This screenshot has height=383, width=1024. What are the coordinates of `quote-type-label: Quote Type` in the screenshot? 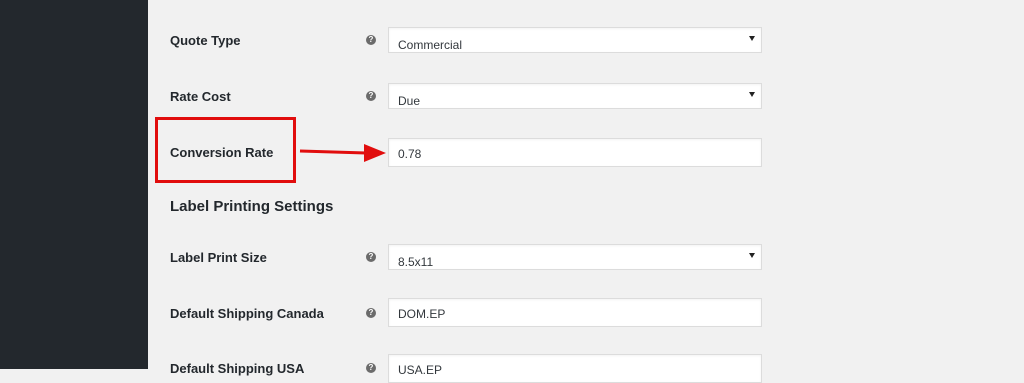 It's located at (205, 40).